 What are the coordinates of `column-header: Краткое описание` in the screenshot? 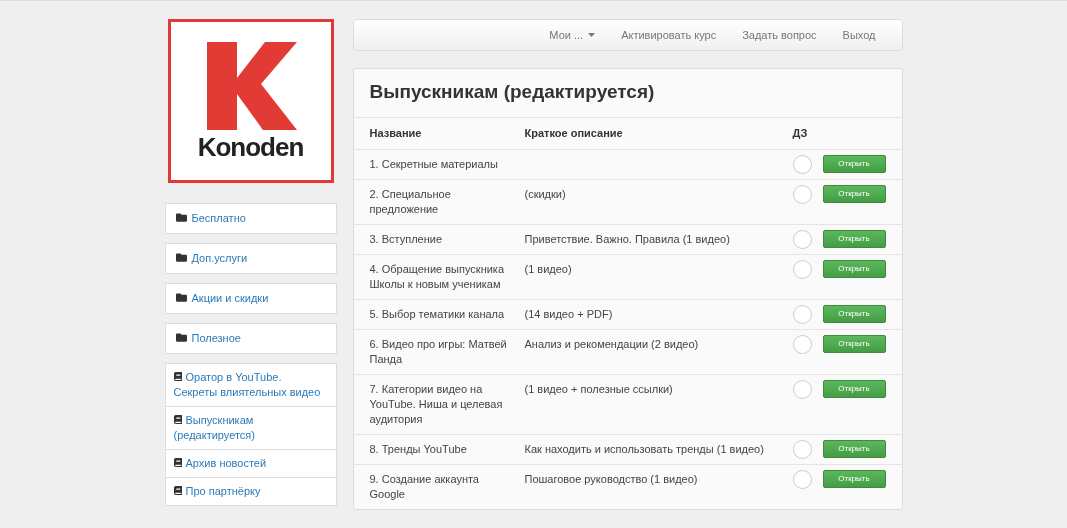 It's located at (658, 133).